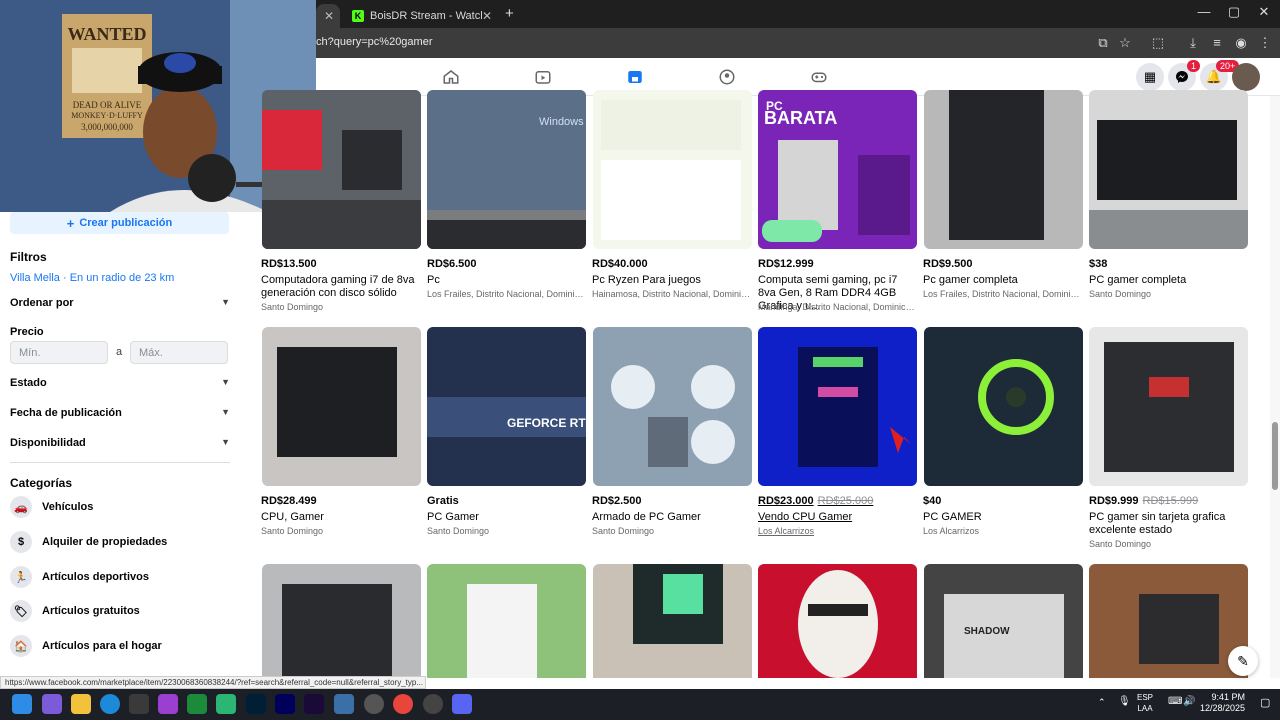 This screenshot has width=1280, height=720. What do you see at coordinates (458, 531) in the screenshot?
I see `listing-location: Santo Domingo` at bounding box center [458, 531].